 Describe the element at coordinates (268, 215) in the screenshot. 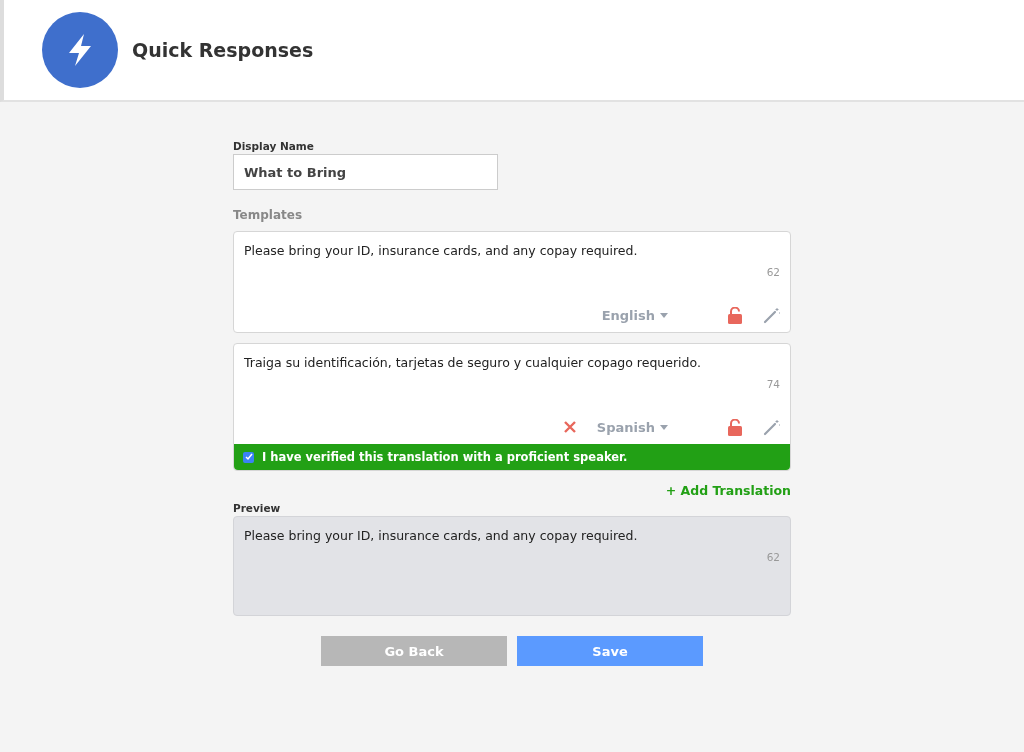

I see `section-label: Templates` at that location.